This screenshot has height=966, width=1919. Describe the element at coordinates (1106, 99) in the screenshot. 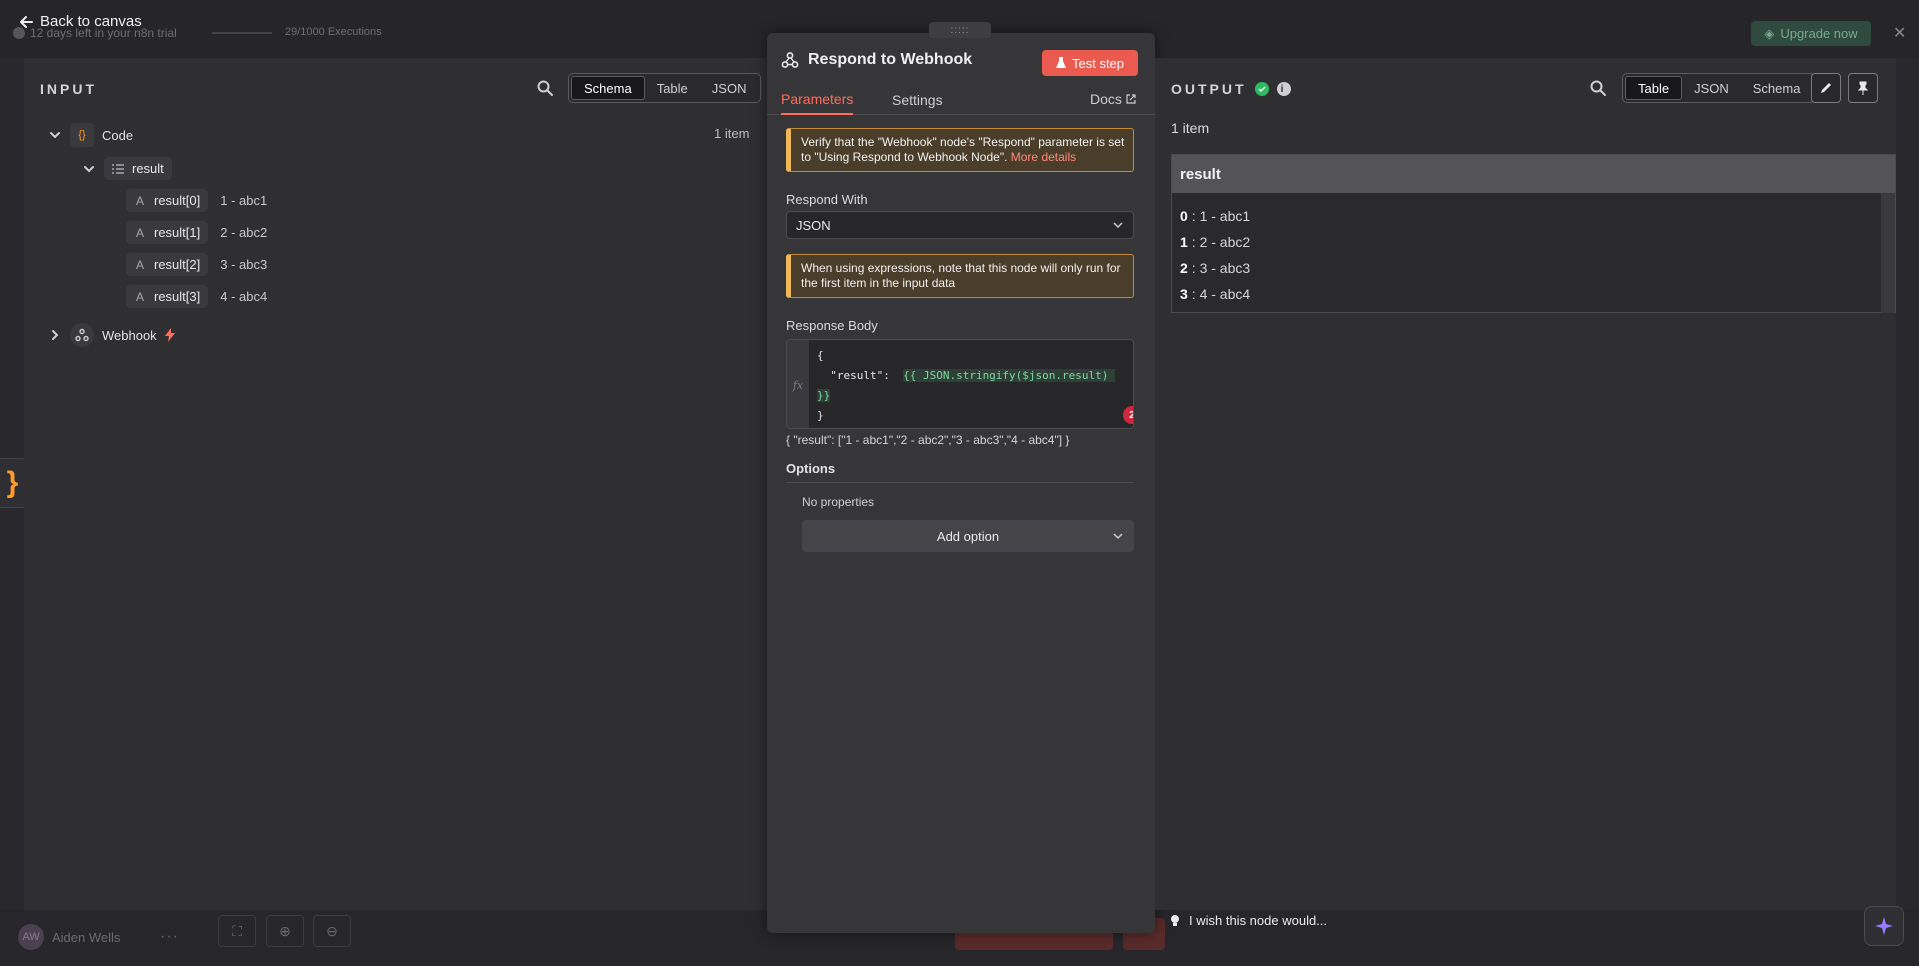

I see `docs-label: Docs` at that location.